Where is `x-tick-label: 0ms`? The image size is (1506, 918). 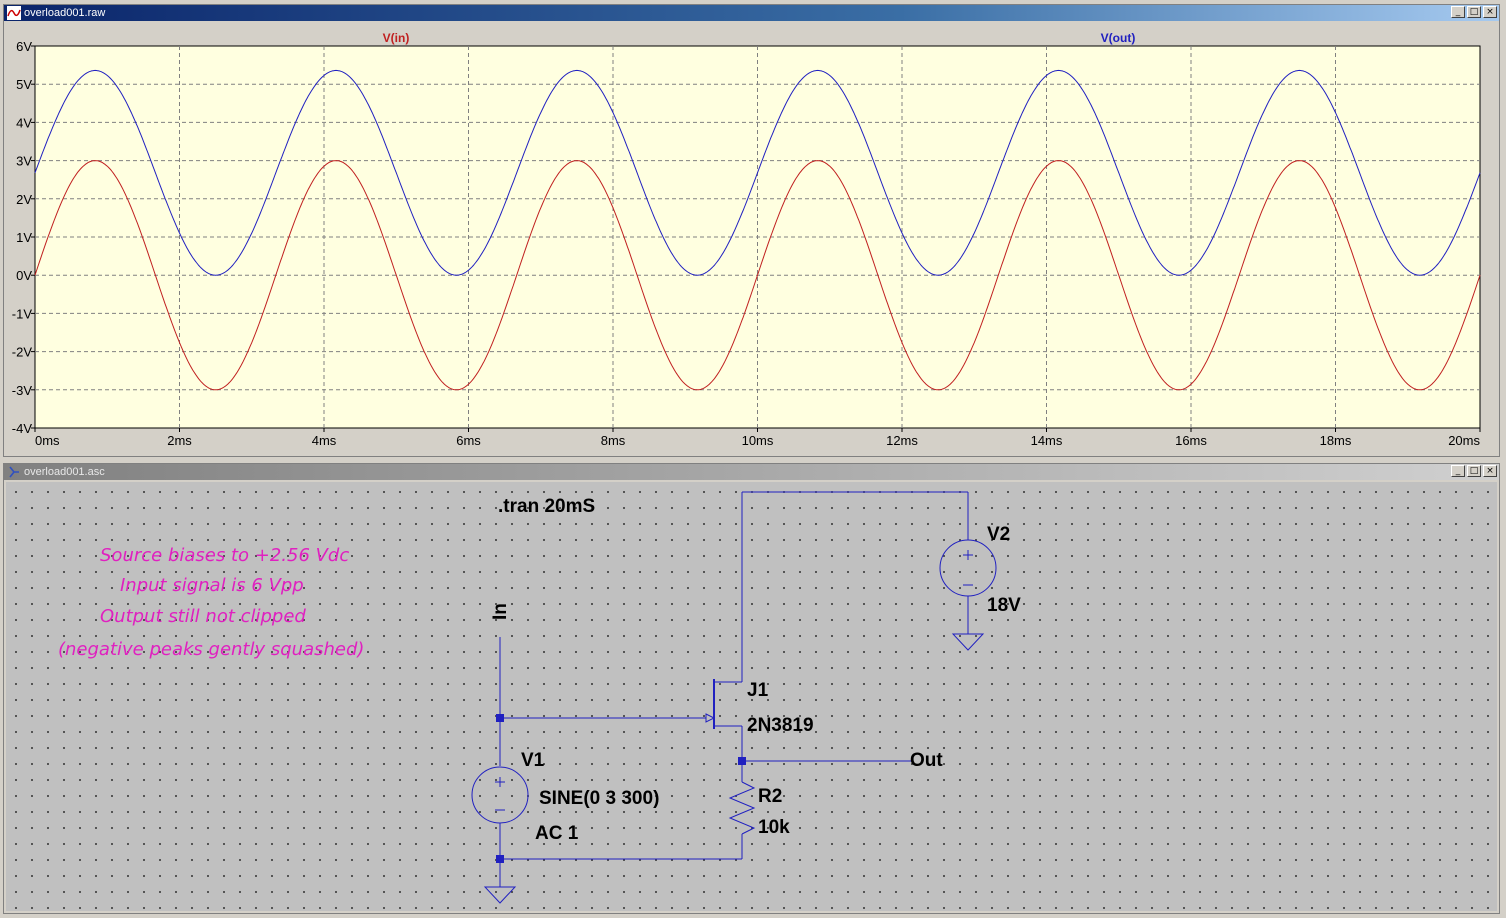 x-tick-label: 0ms is located at coordinates (47, 440).